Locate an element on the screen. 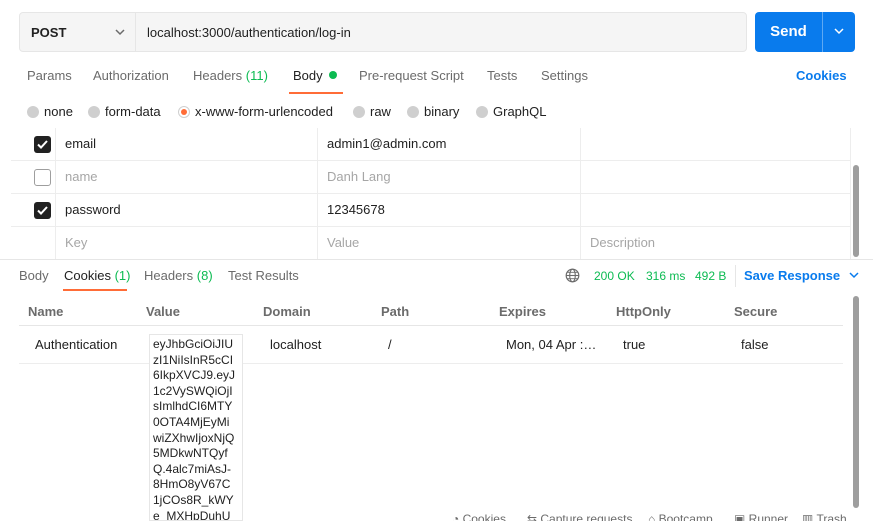  tab-settings: Settings is located at coordinates (564, 75).